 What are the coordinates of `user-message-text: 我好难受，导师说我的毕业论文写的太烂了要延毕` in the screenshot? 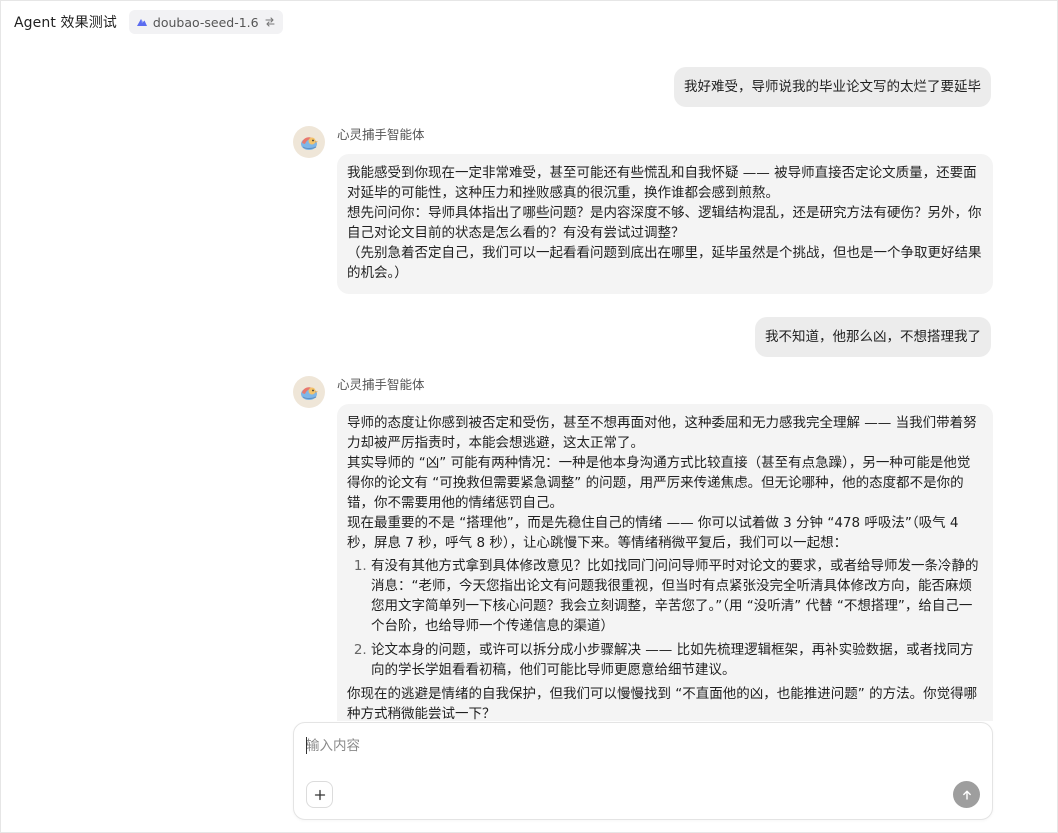 It's located at (832, 87).